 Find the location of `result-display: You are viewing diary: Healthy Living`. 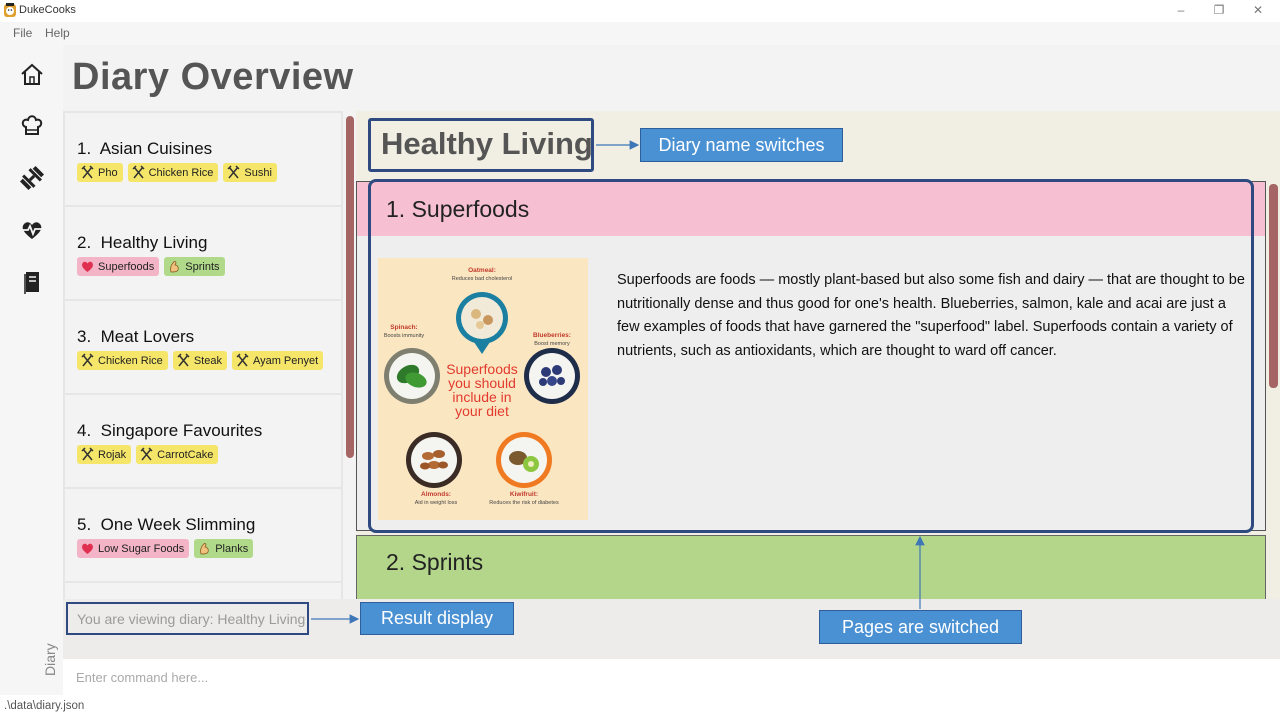

result-display: You are viewing diary: Healthy Living is located at coordinates (191, 619).